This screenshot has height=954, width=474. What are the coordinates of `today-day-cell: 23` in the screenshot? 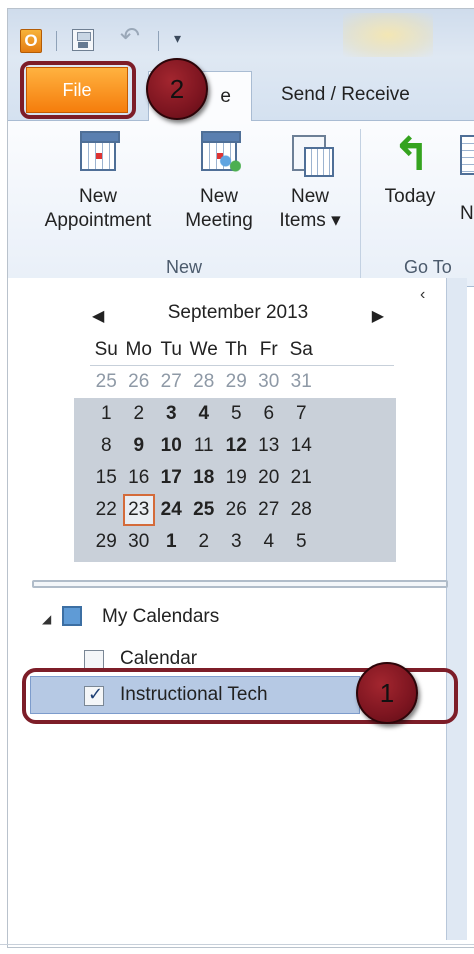 It's located at (138, 510).